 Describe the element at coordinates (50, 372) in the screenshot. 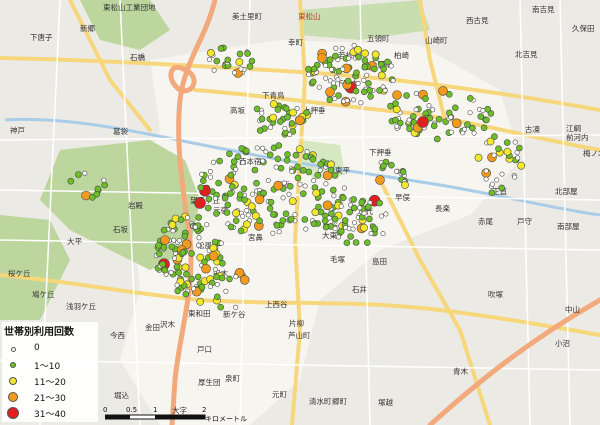

I see `legend: 世帯別利用回数 0 1〜10 11〜20 21〜30 31〜40` at that location.